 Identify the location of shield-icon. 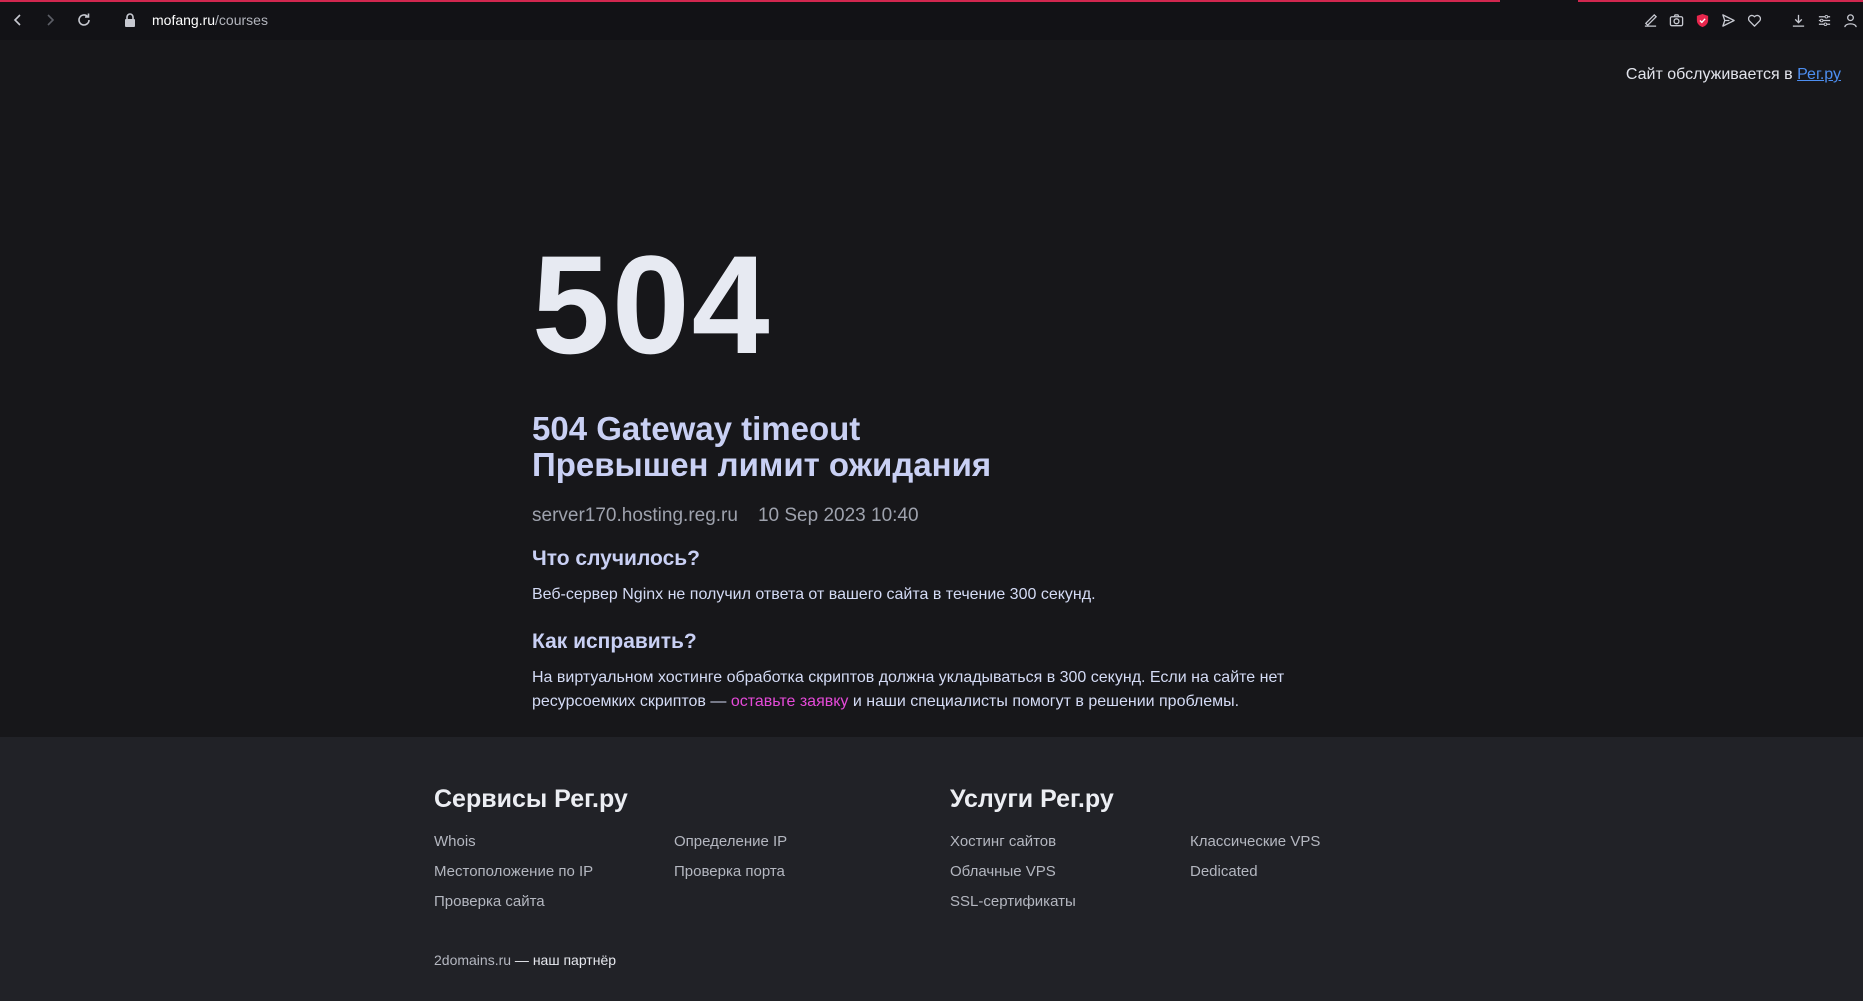
(1702, 20).